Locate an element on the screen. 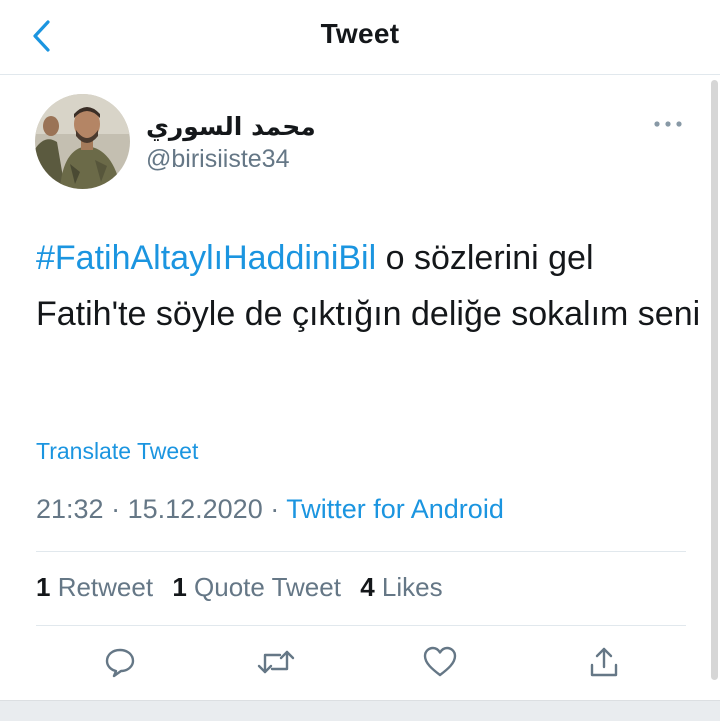 This screenshot has width=720, height=721. quotes-count: 1 is located at coordinates (179, 587).